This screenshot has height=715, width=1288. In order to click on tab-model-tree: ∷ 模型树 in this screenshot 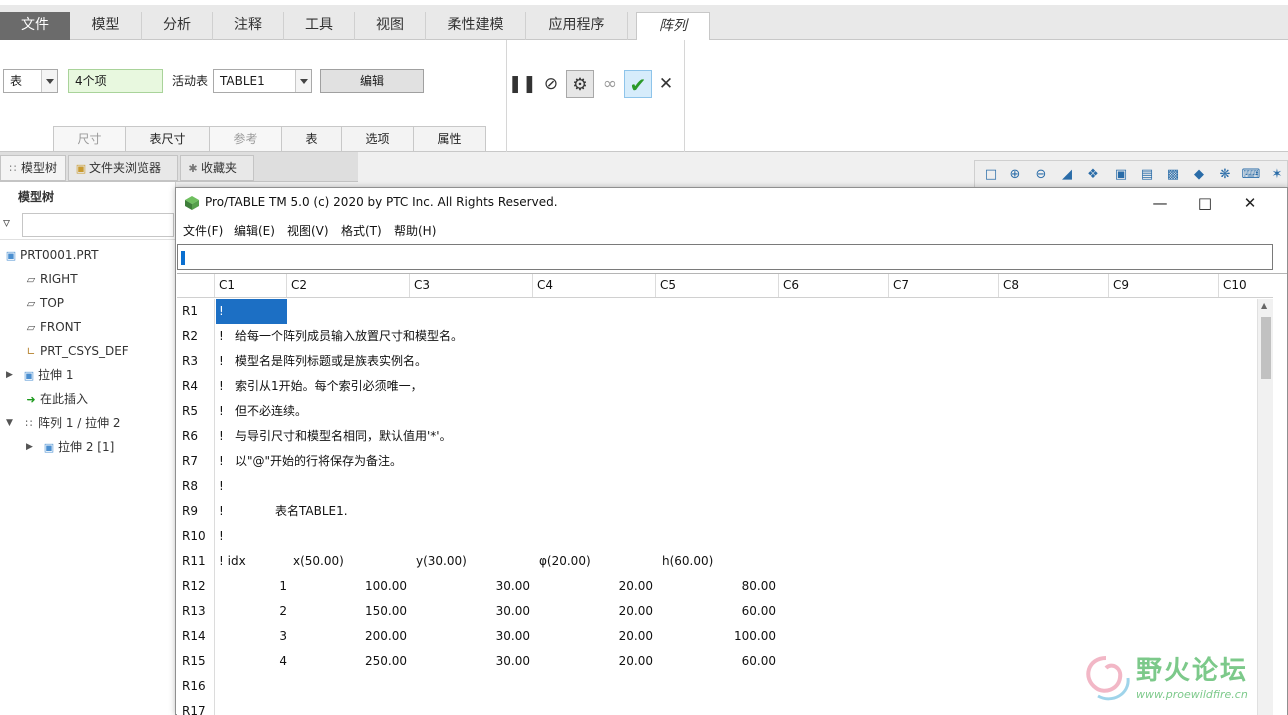, I will do `click(33, 168)`.